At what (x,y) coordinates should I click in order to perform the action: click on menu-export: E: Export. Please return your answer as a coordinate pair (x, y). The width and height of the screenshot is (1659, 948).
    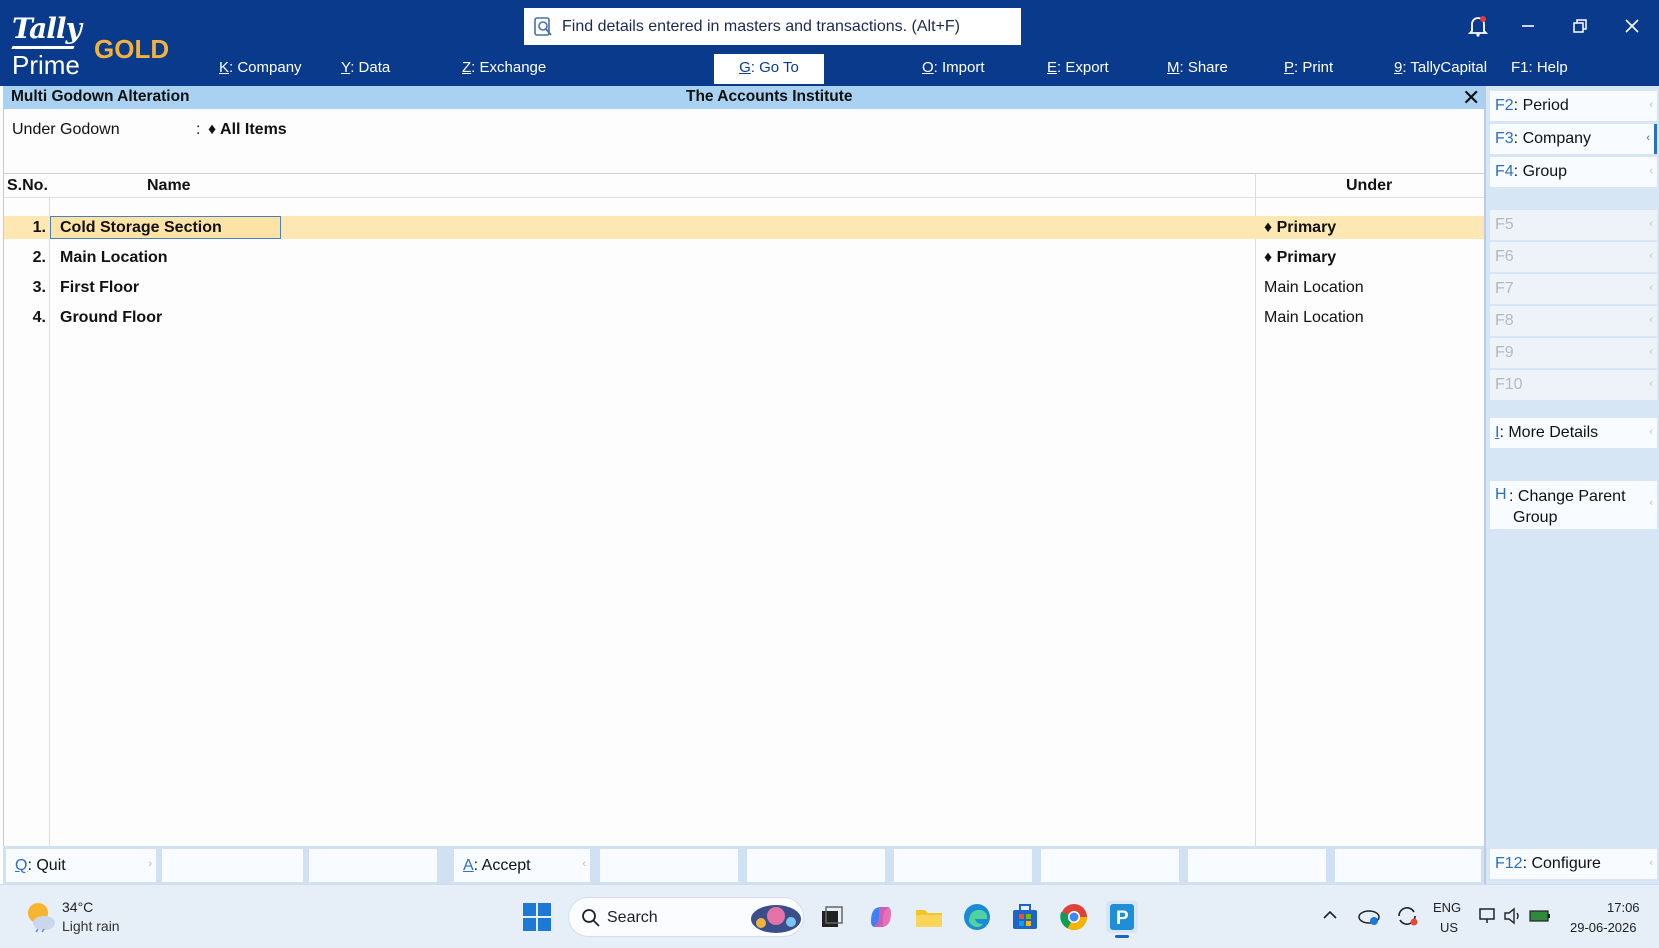
    Looking at the image, I should click on (1078, 71).